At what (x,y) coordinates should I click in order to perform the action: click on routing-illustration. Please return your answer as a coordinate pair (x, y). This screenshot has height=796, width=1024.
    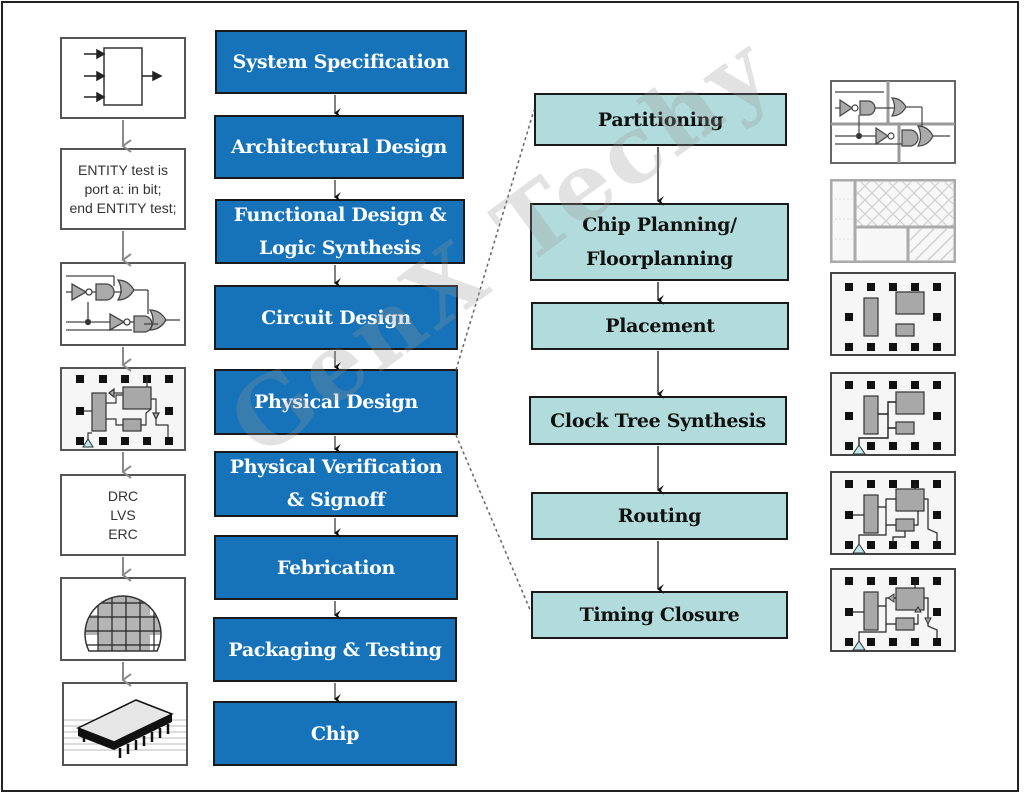
    Looking at the image, I should click on (893, 513).